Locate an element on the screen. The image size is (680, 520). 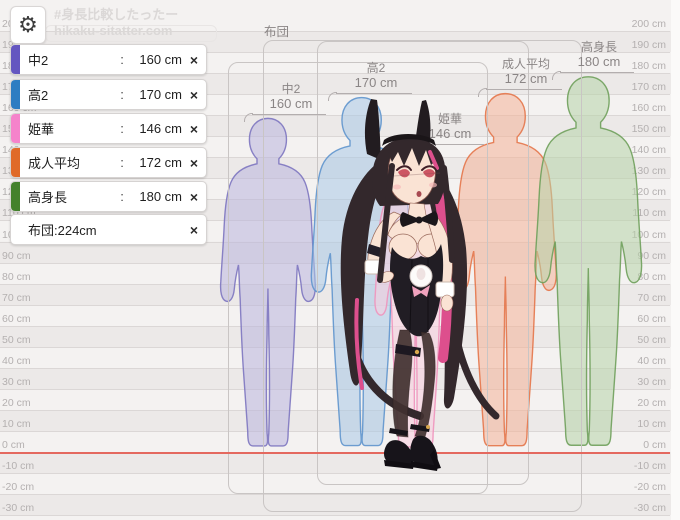
item-name: 高2 is located at coordinates (38, 95).